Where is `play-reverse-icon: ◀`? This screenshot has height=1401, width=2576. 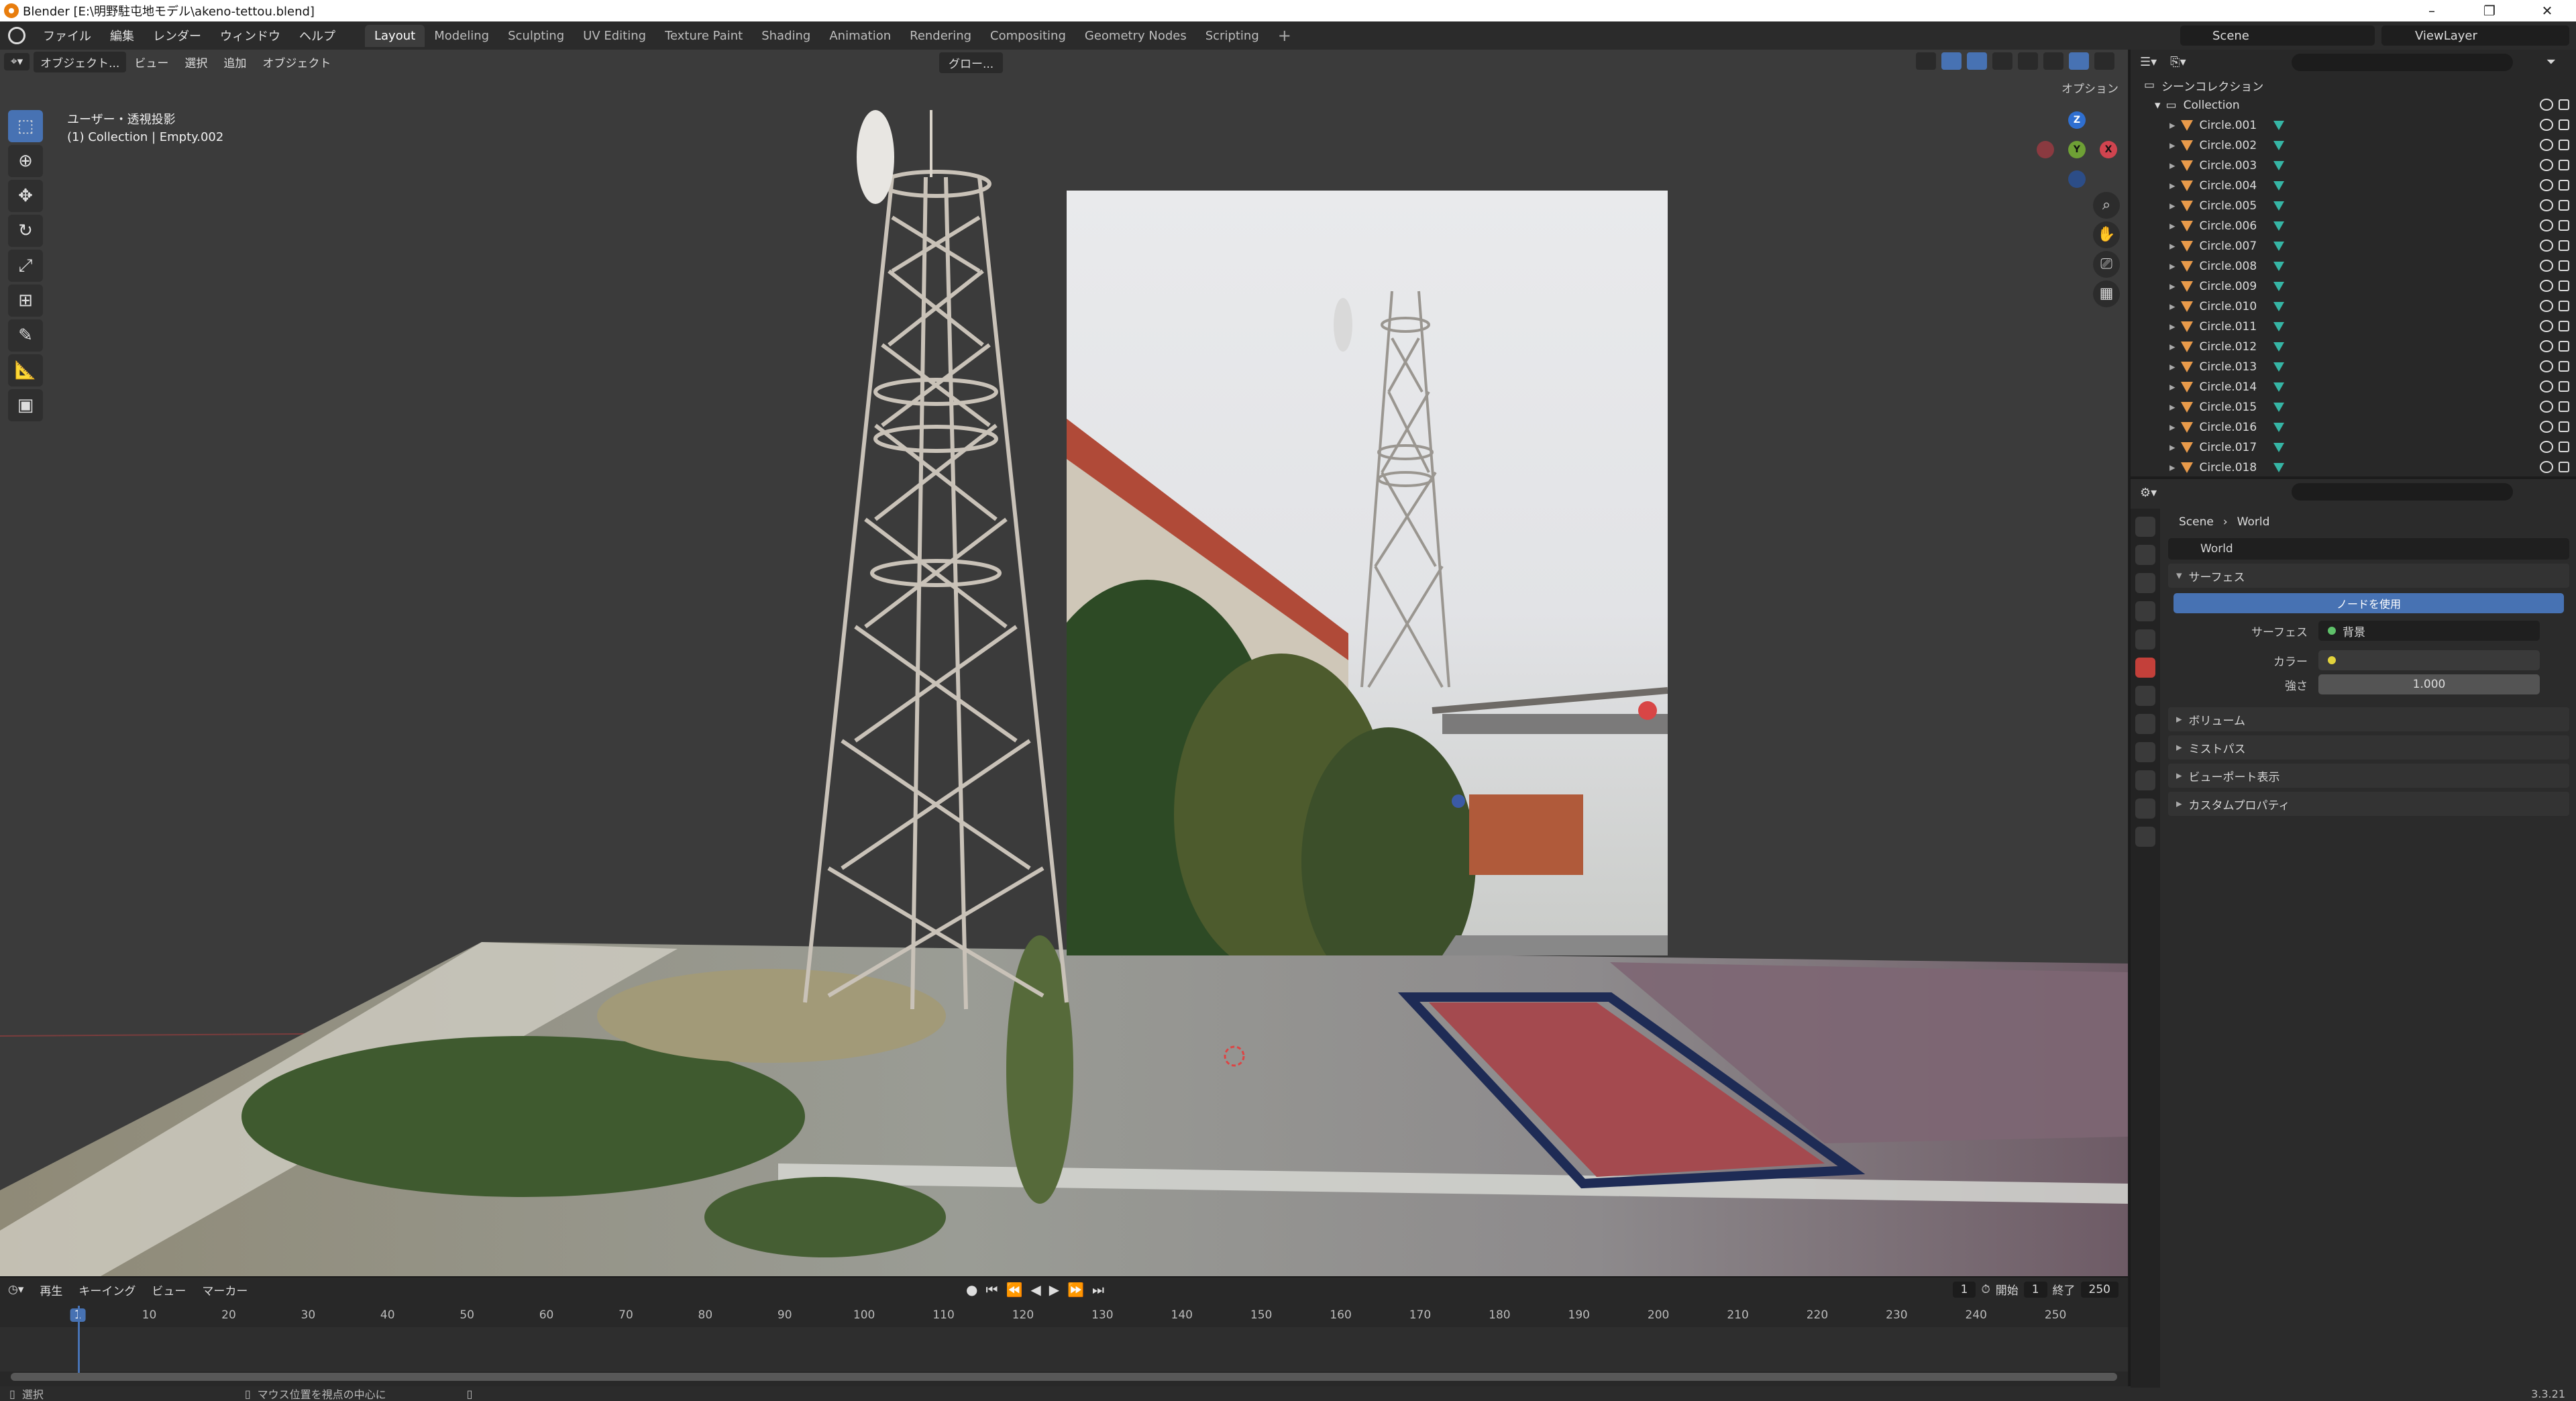 play-reverse-icon: ◀ is located at coordinates (1035, 1290).